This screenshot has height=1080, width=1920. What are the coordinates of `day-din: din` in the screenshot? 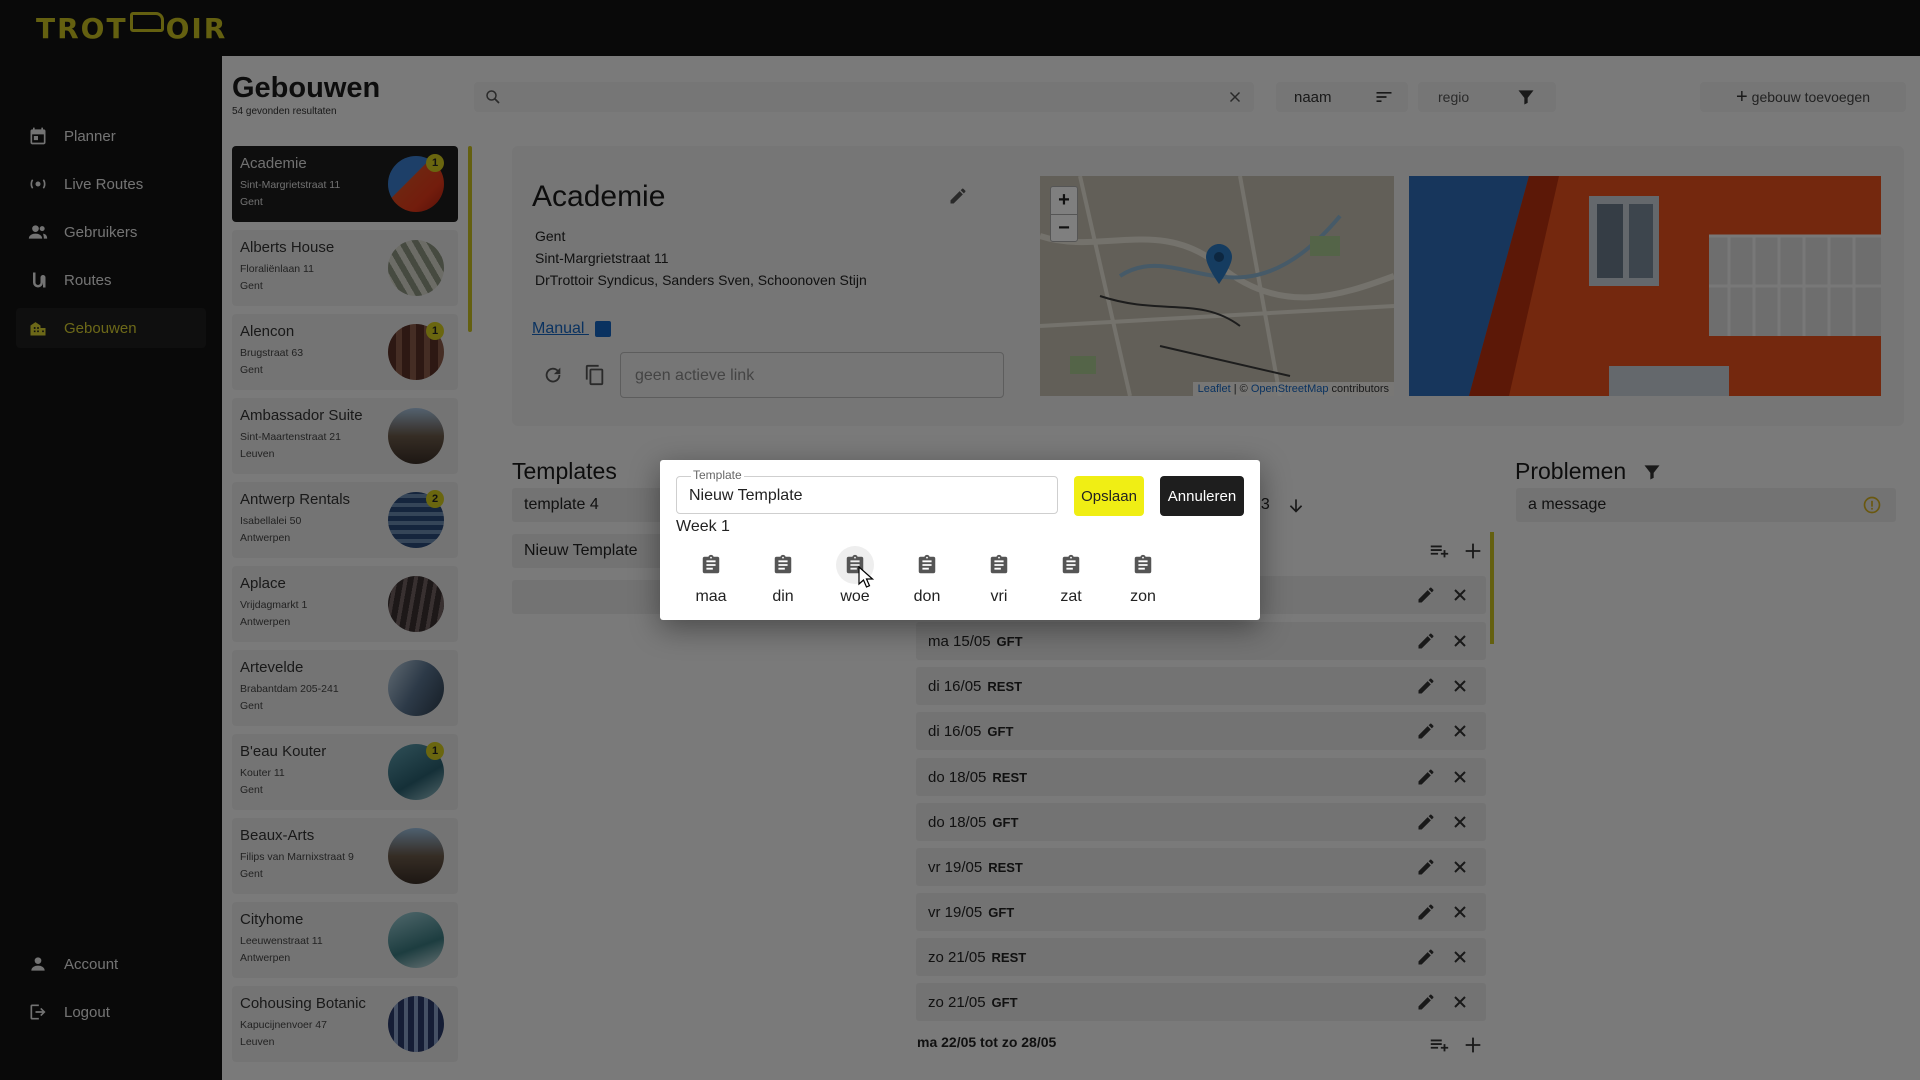 It's located at (783, 576).